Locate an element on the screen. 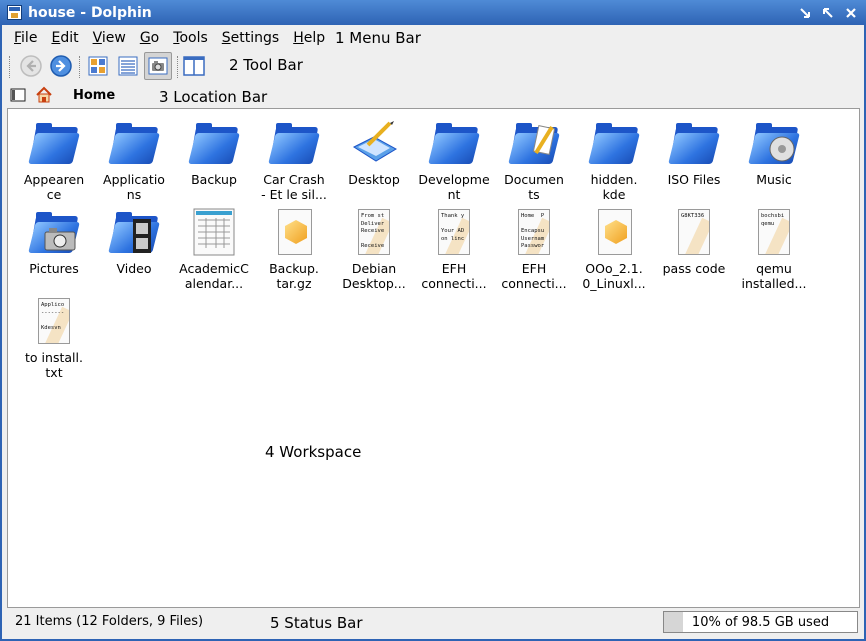  maximize-icon is located at coordinates (827, 12).